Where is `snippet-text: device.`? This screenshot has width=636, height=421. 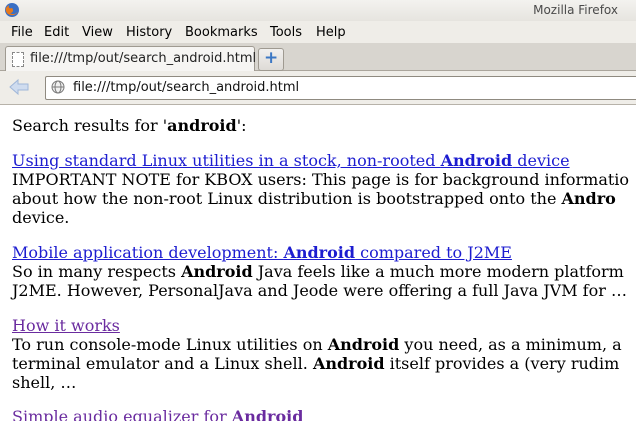 snippet-text: device. is located at coordinates (41, 217).